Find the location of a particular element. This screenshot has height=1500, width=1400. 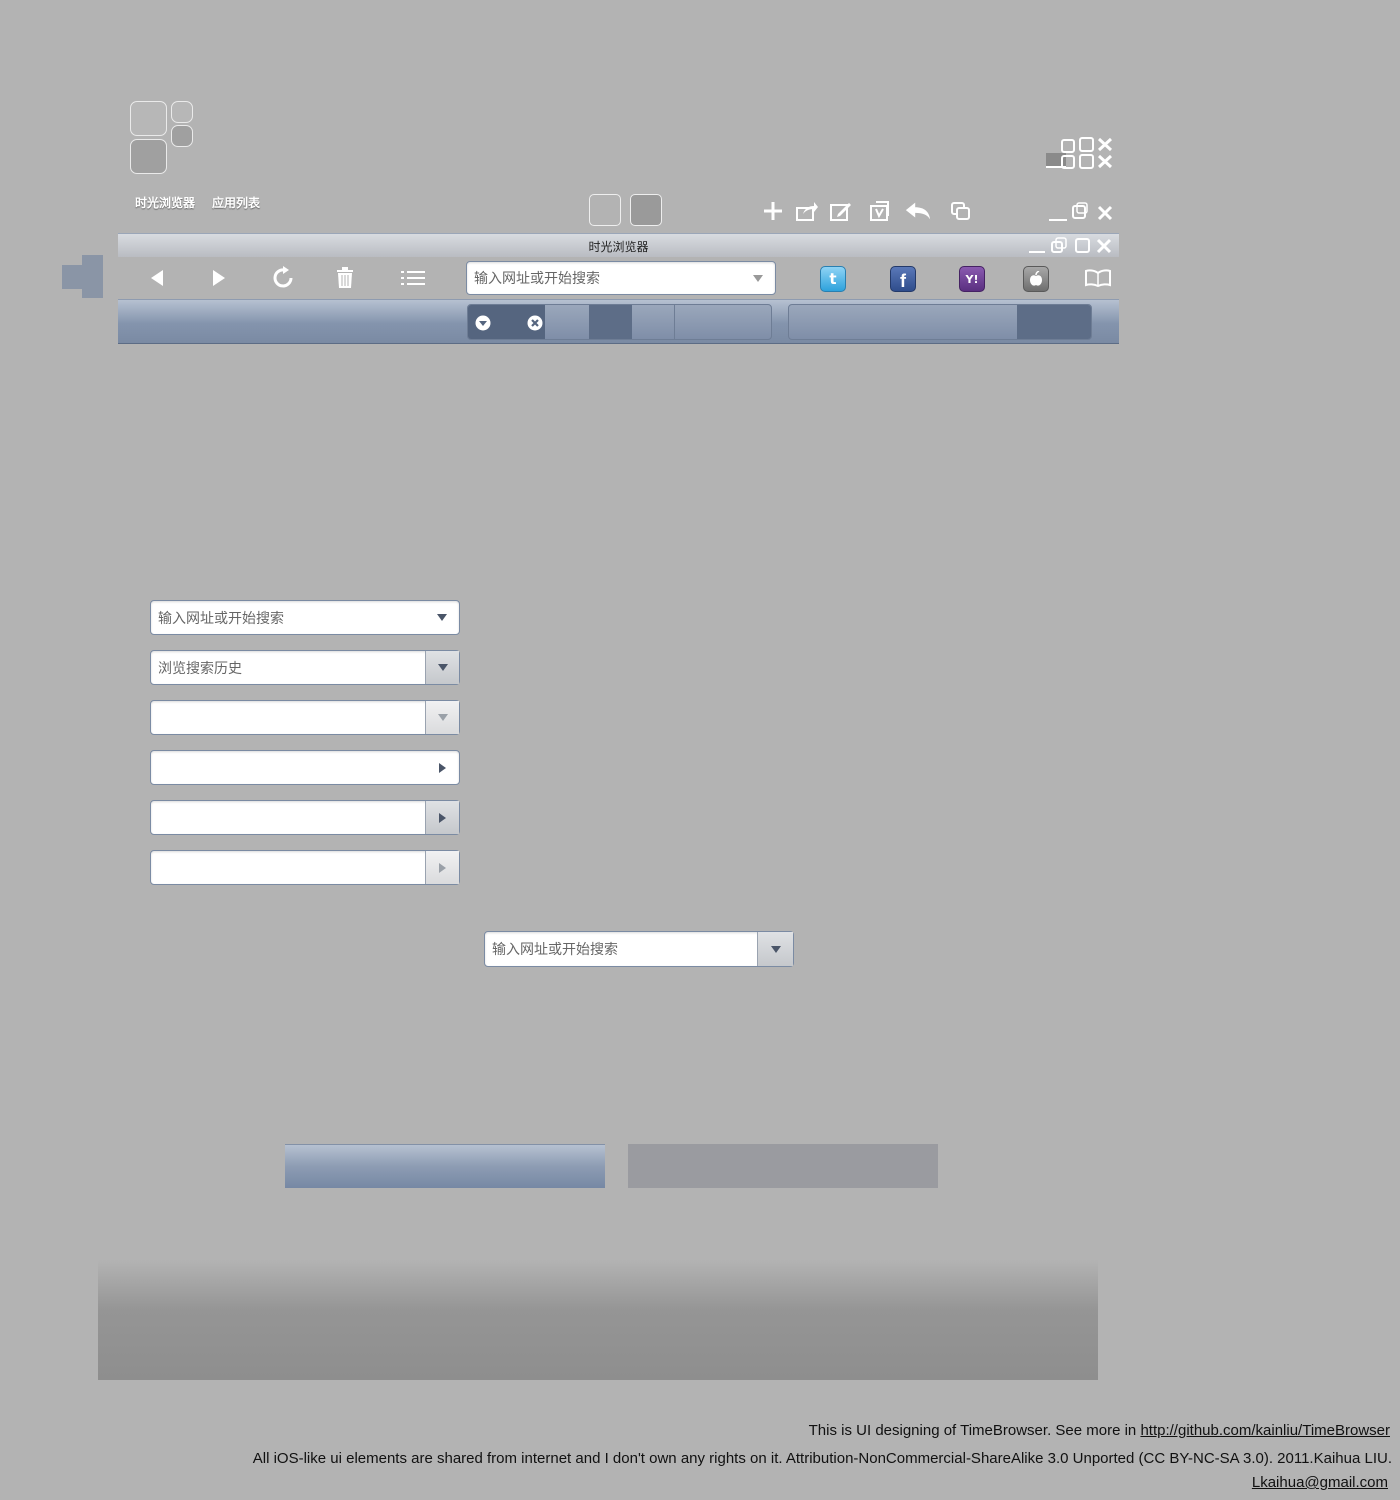

tab-active is located at coordinates (506, 322).